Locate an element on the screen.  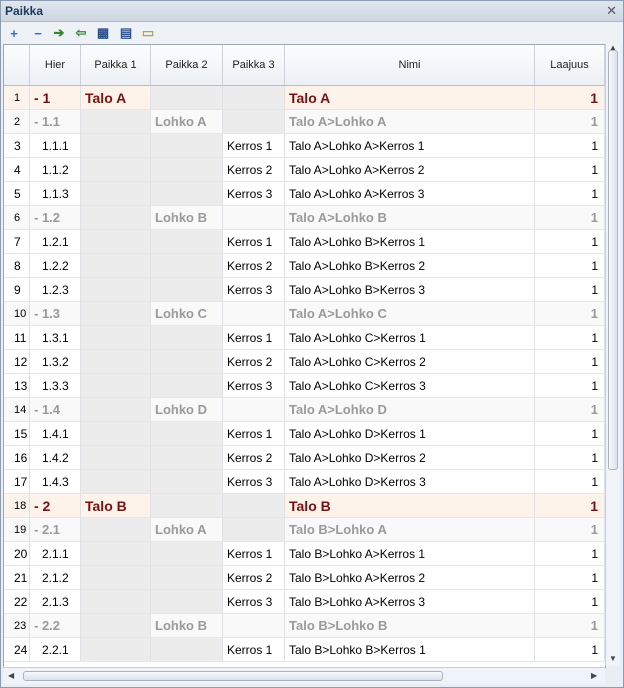
hier-header: Hier is located at coordinates (55, 65).